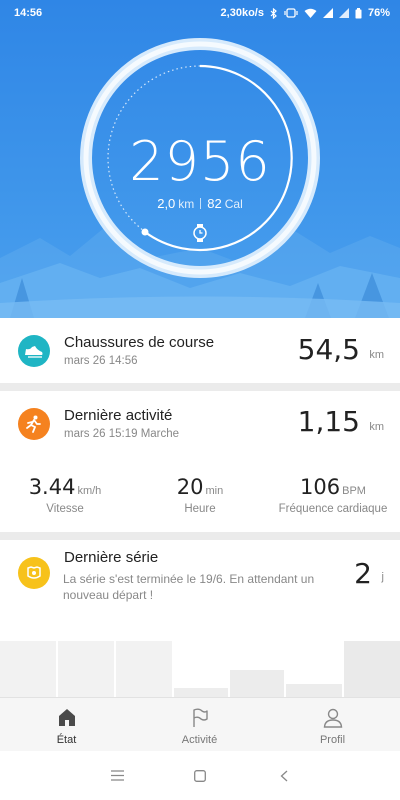 The width and height of the screenshot is (400, 800). I want to click on shoes-unit: km, so click(376, 355).